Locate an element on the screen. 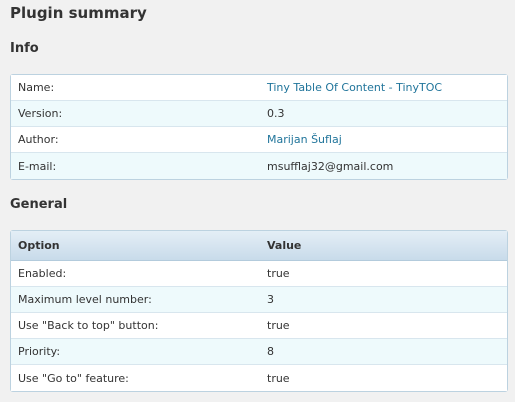 The height and width of the screenshot is (402, 515). option-value-back-to-top: true is located at coordinates (278, 325).